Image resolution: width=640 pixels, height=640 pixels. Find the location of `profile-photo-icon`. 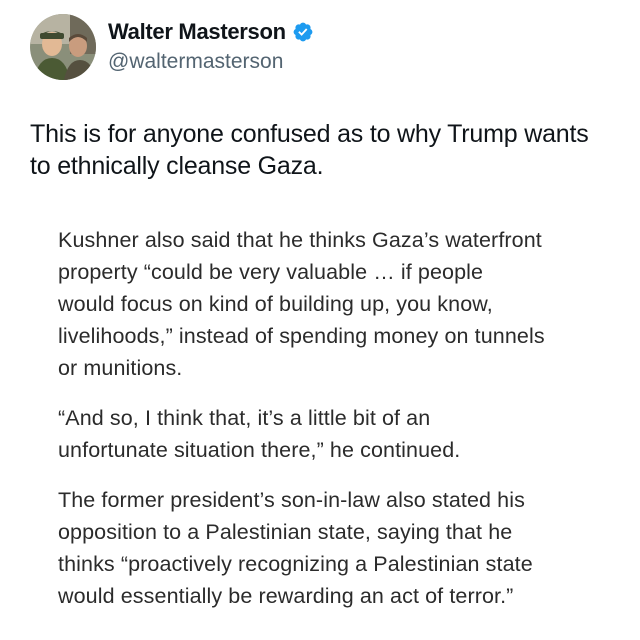

profile-photo-icon is located at coordinates (63, 47).